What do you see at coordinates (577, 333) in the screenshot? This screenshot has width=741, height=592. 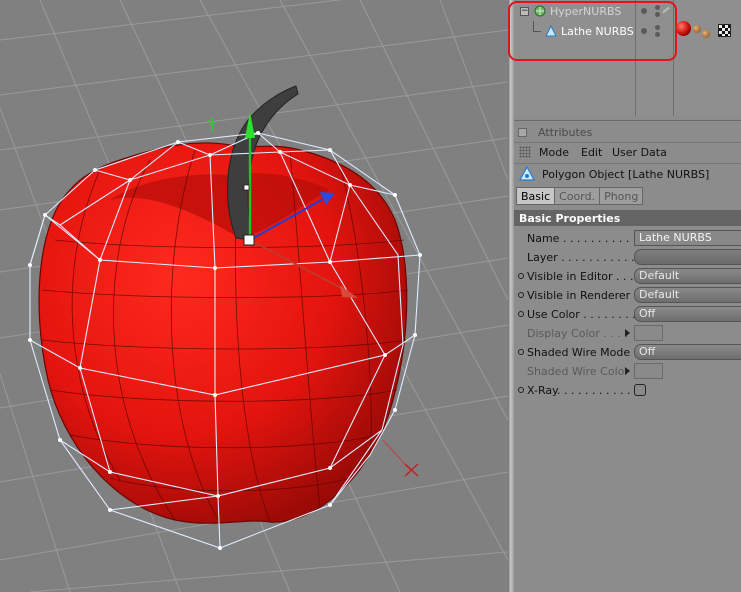 I see `property-label: Display Color . . . .` at bounding box center [577, 333].